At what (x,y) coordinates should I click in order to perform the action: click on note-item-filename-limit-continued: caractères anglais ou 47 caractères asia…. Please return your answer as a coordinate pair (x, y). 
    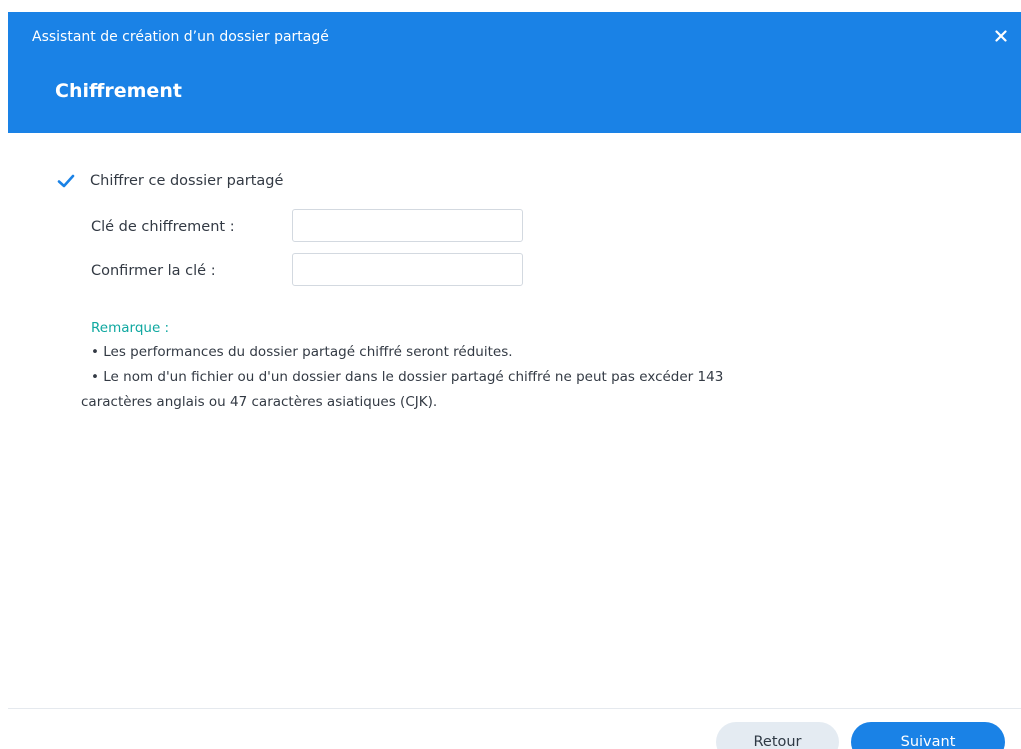
    Looking at the image, I should click on (259, 402).